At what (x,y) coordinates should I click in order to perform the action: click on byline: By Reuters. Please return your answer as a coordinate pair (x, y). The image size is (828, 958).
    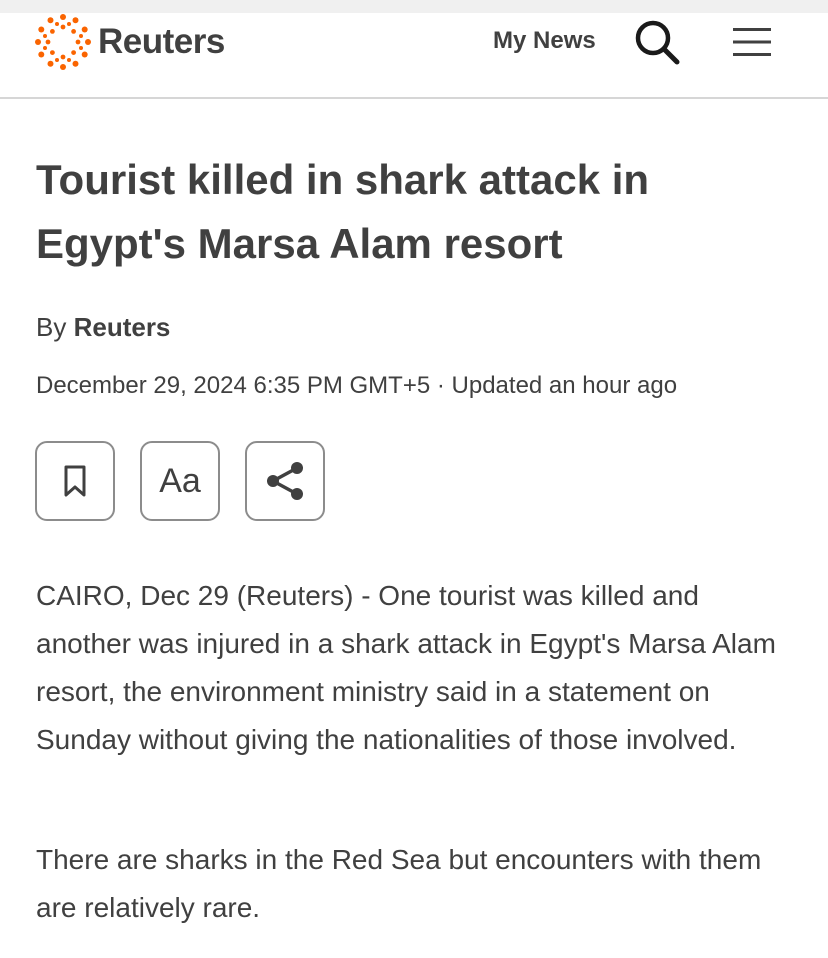
    Looking at the image, I should click on (103, 327).